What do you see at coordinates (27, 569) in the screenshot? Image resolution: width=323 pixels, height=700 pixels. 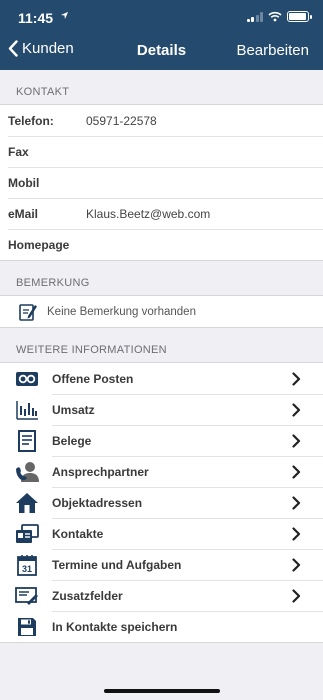 I see `svg-text: 31` at bounding box center [27, 569].